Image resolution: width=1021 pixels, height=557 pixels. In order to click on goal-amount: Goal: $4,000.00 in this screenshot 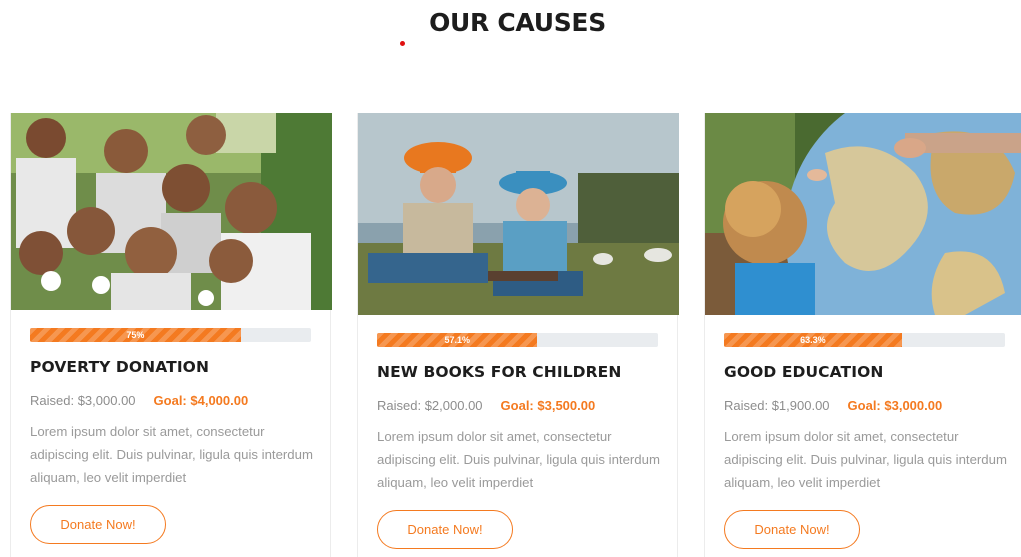, I will do `click(201, 400)`.